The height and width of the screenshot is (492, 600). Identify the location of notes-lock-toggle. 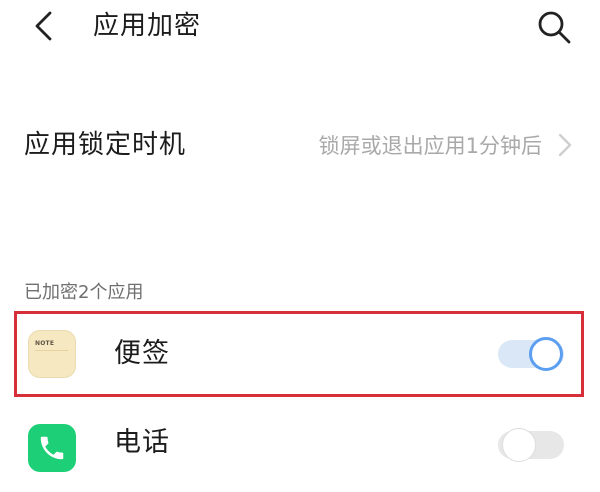
(531, 354).